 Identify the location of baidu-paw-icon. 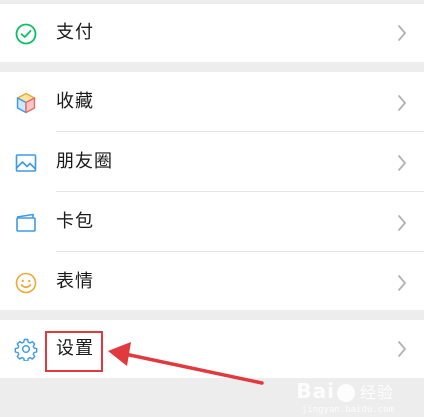
(345, 392).